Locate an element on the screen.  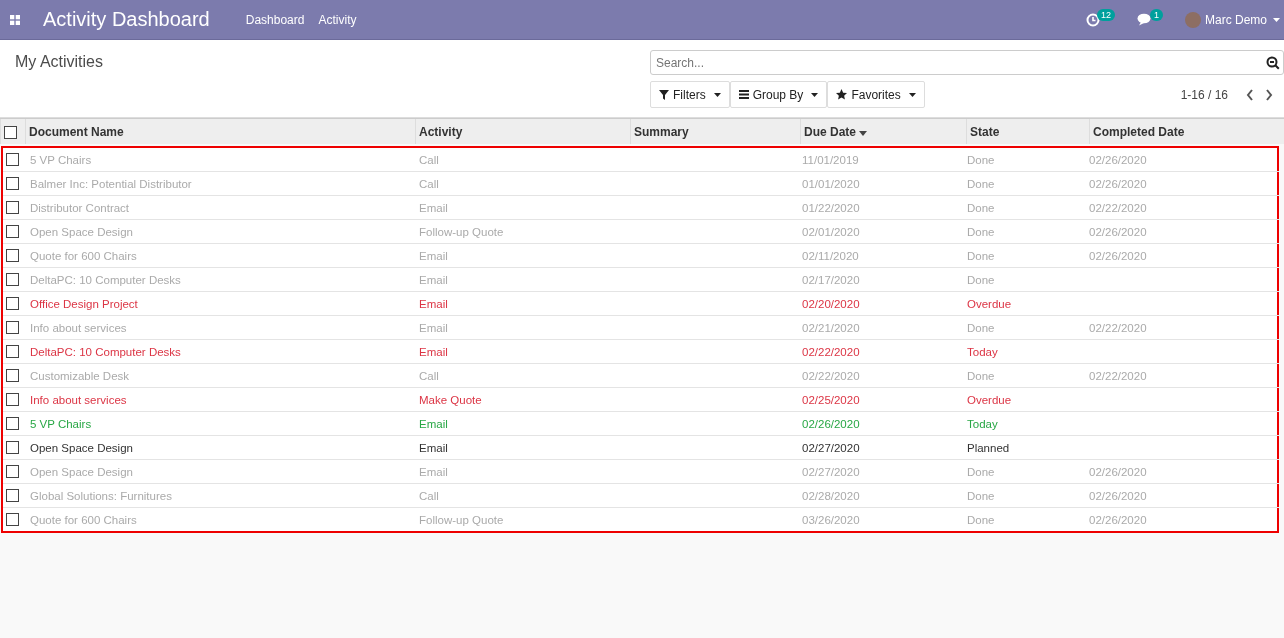
table-cell: 02/21/2020 is located at coordinates (831, 327).